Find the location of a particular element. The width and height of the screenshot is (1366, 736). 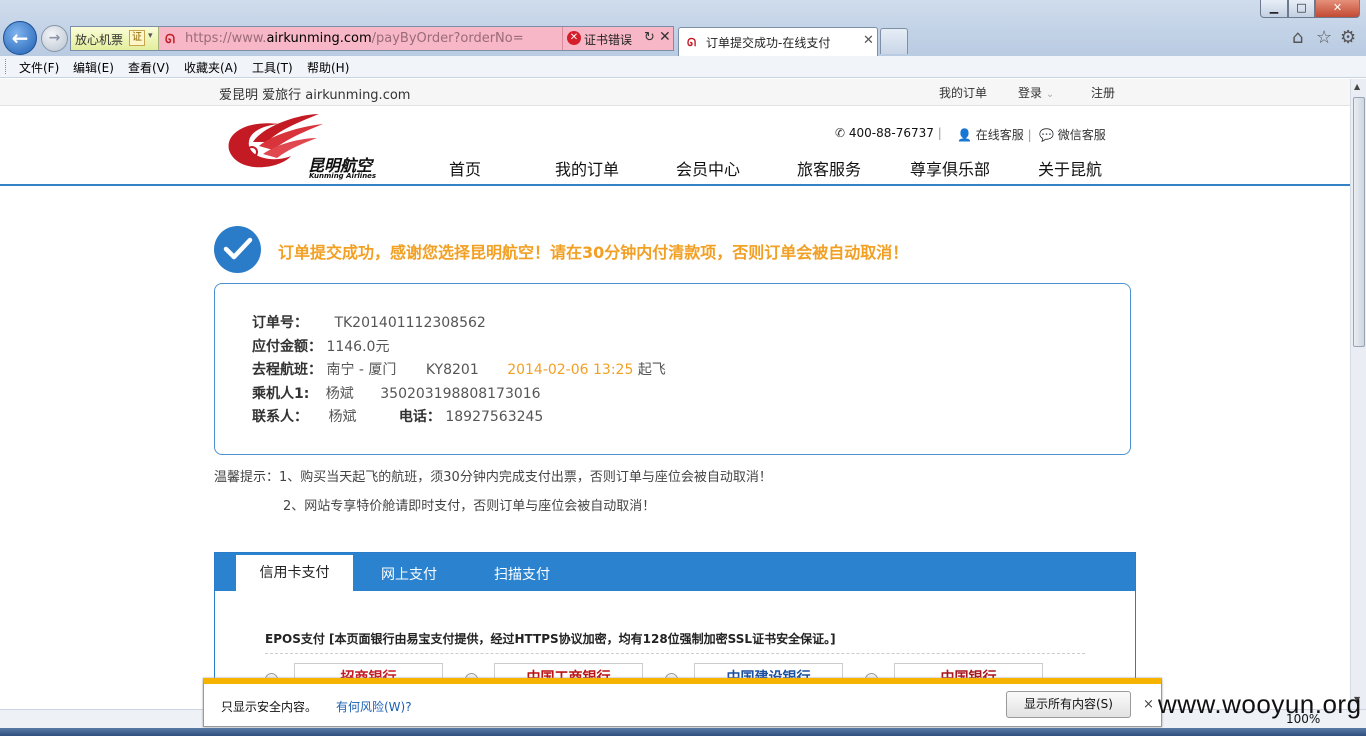

passenger-row: 乘机人1: 杨斌 350203198808173016 is located at coordinates (396, 393).